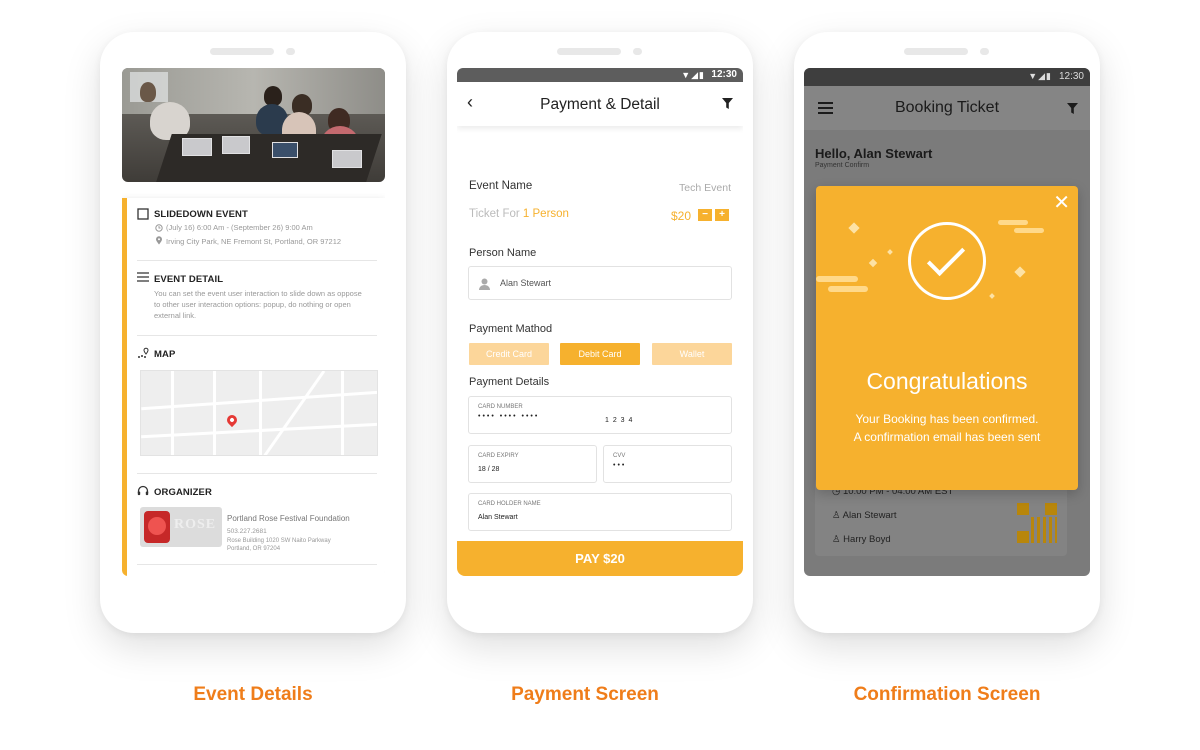  I want to click on headphones-icon, so click(143, 492).